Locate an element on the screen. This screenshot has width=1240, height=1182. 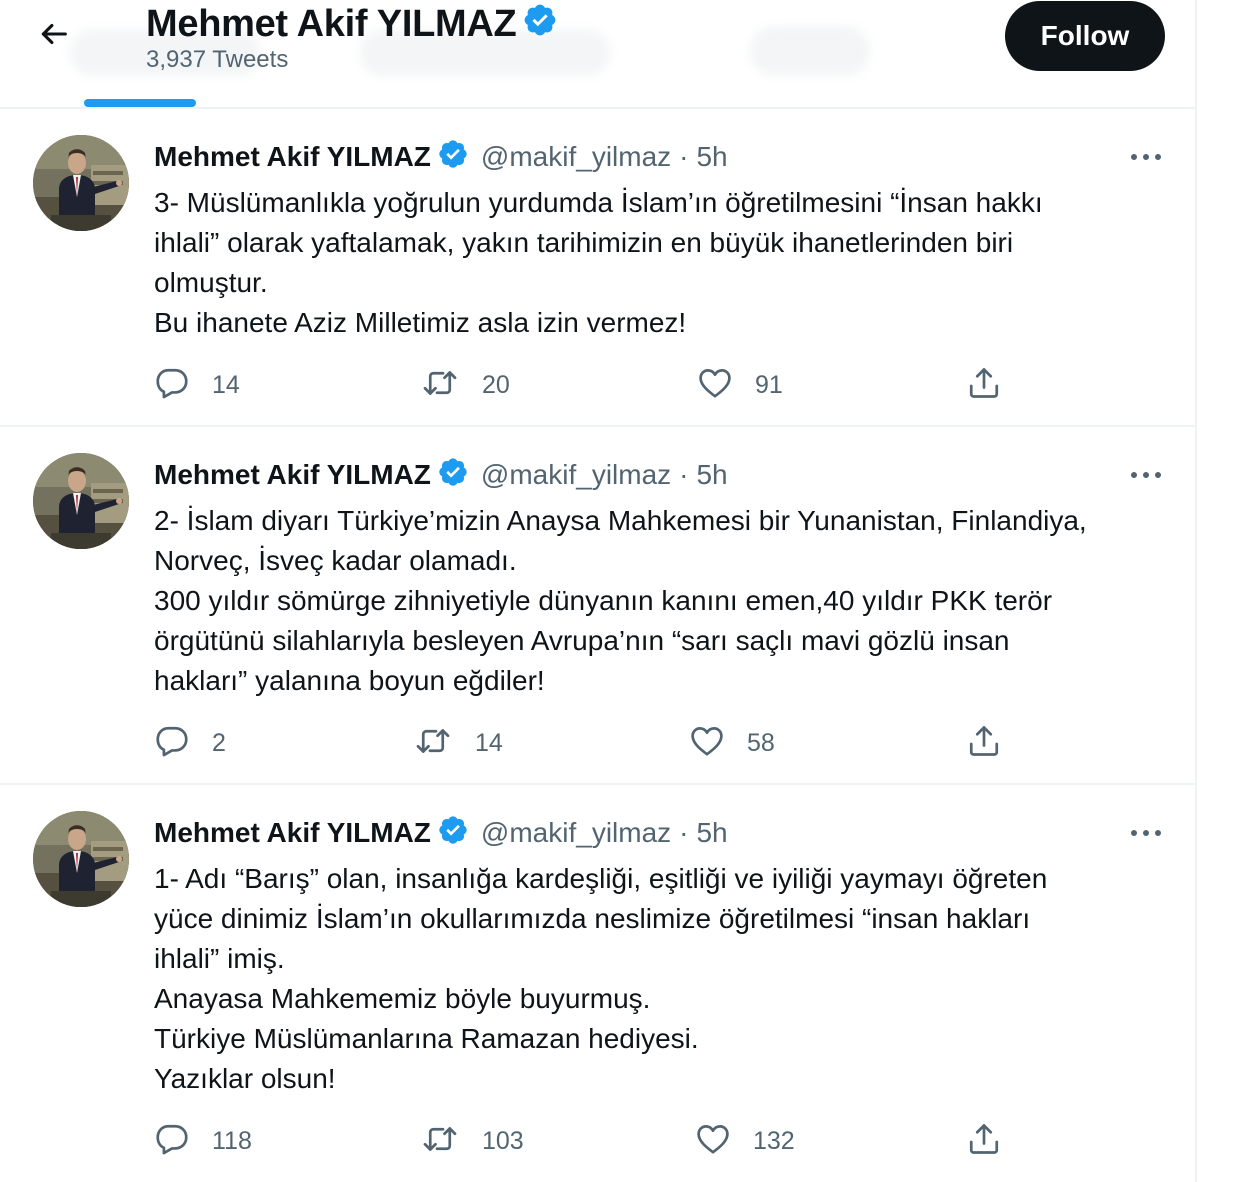
reply-button: 14 is located at coordinates (197, 385).